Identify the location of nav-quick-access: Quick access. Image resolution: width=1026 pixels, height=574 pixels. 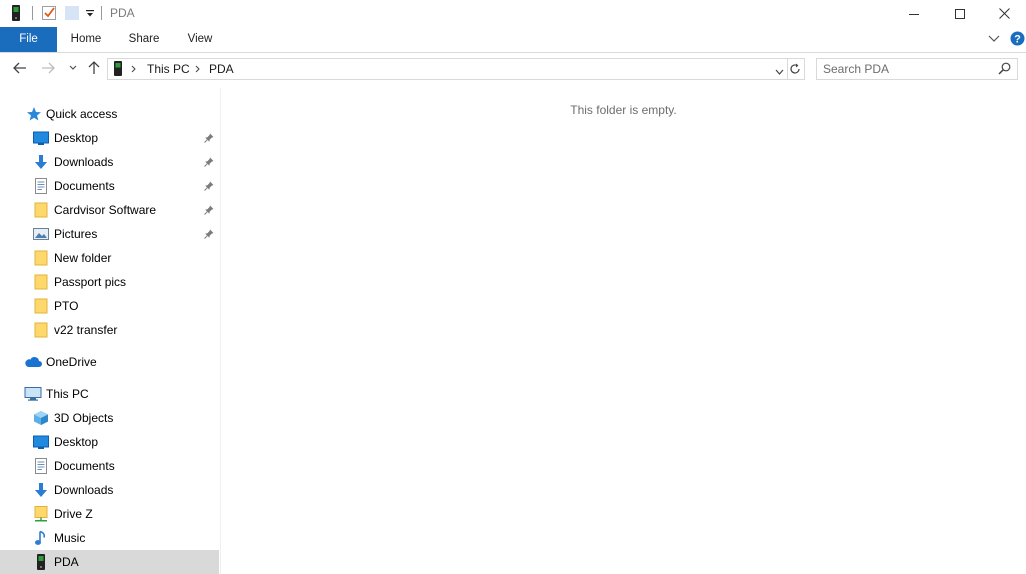
(109, 114).